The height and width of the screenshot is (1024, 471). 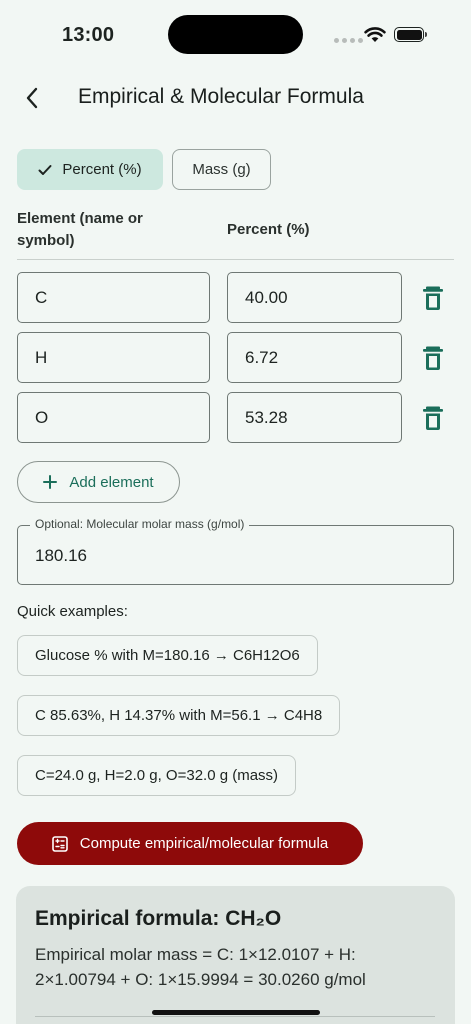 What do you see at coordinates (348, 40) in the screenshot?
I see `cellular-signal-icon` at bounding box center [348, 40].